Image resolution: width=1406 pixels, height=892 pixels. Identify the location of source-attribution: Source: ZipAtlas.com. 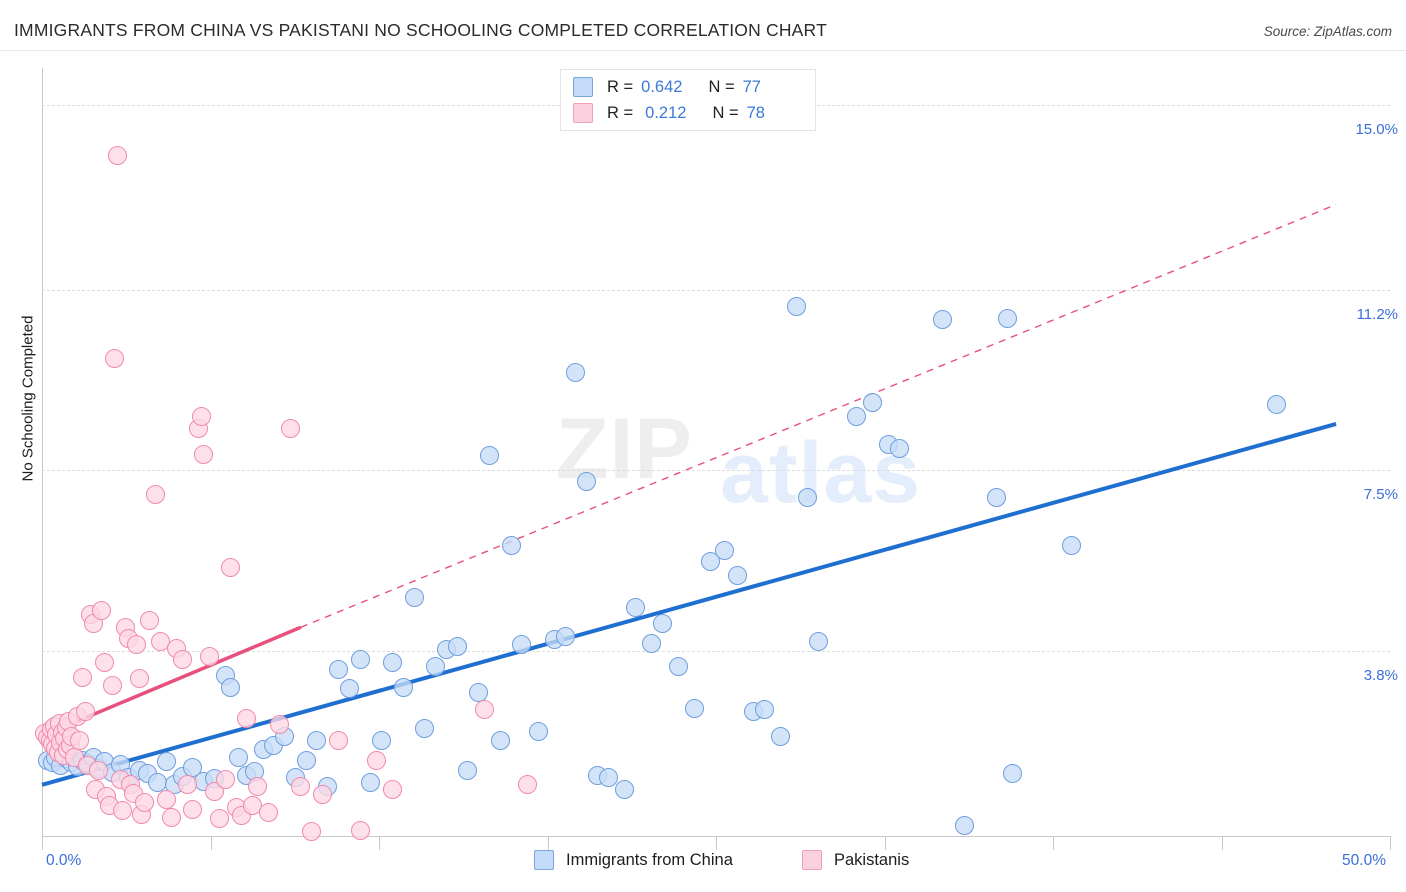
(1327, 31).